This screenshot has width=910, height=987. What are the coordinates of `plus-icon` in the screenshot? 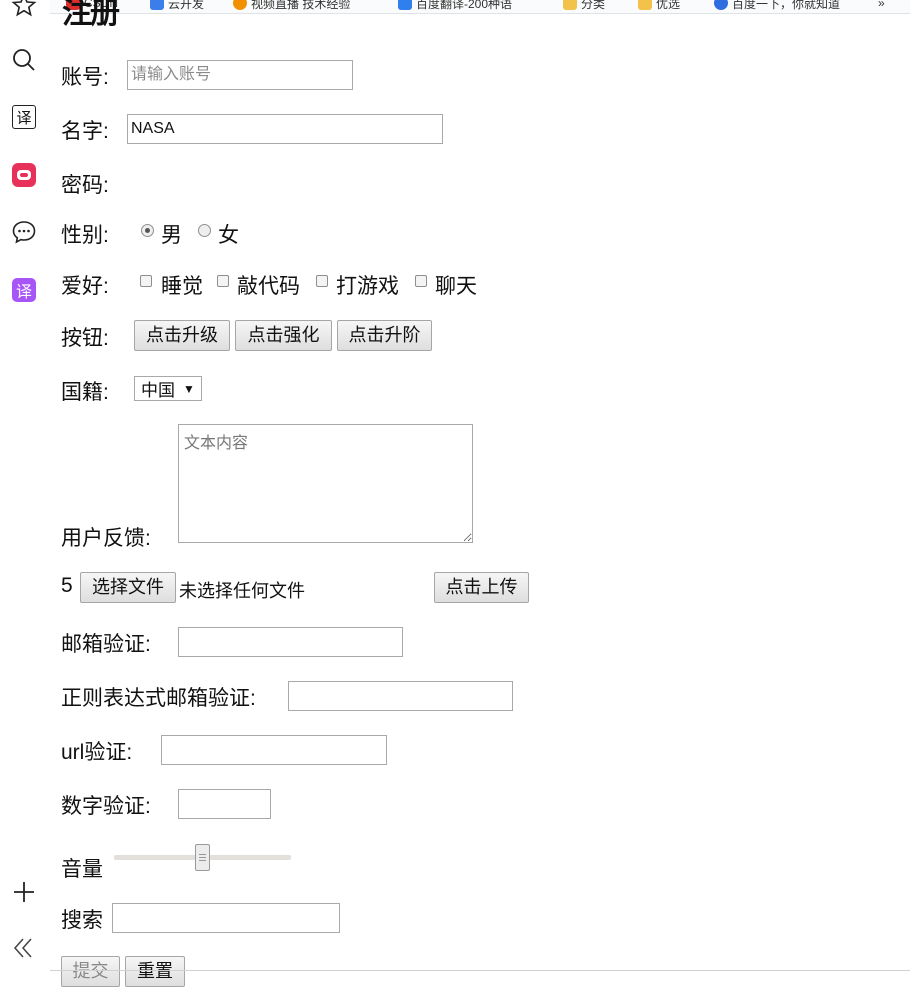 It's located at (24, 892).